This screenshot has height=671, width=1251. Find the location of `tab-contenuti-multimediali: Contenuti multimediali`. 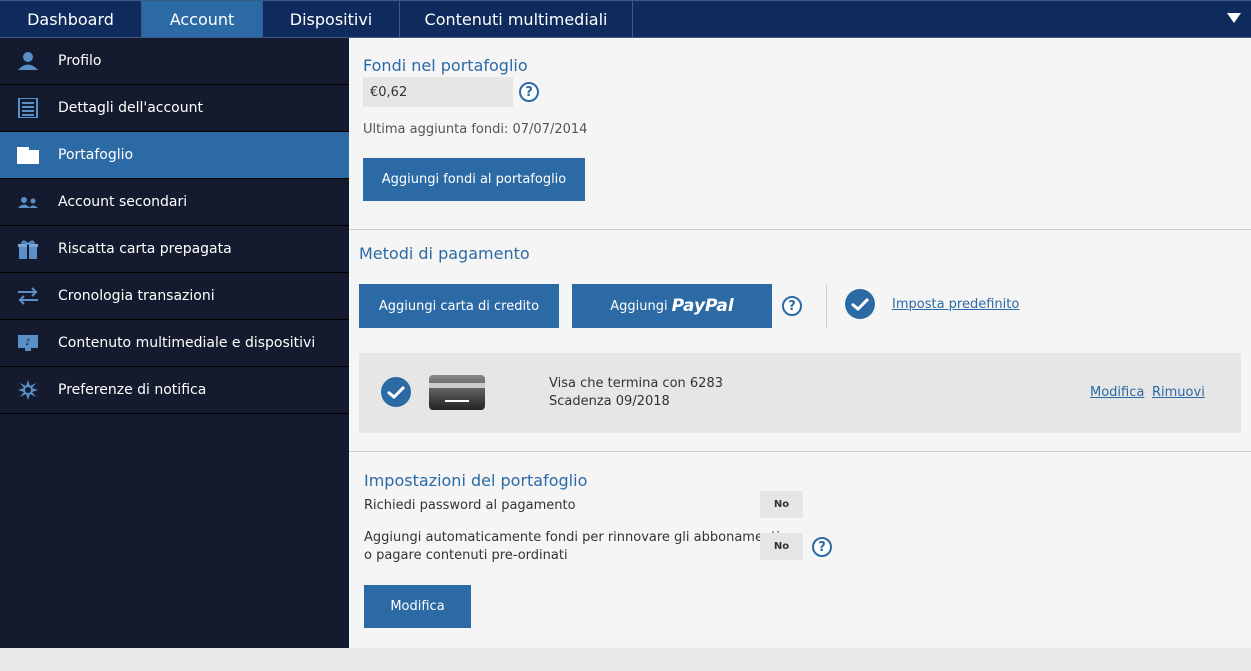

tab-contenuti-multimediali: Contenuti multimediali is located at coordinates (516, 19).